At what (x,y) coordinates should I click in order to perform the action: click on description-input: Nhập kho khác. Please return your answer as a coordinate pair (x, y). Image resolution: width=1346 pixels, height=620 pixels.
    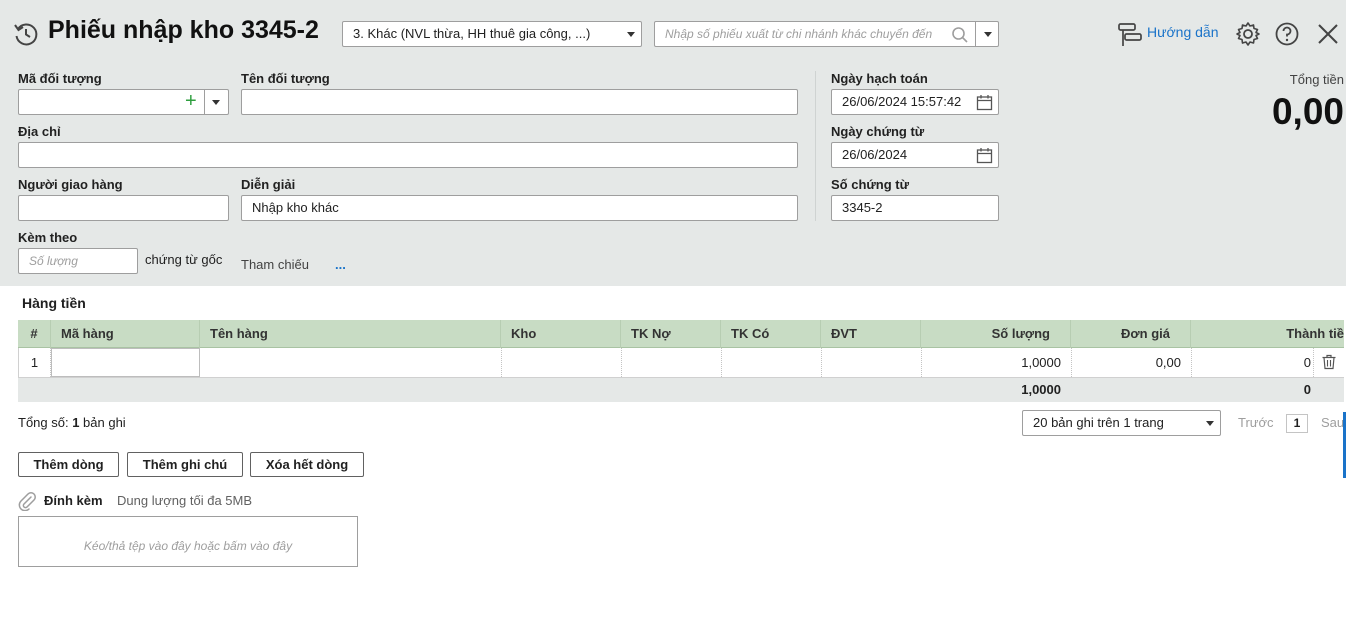
    Looking at the image, I should click on (519, 208).